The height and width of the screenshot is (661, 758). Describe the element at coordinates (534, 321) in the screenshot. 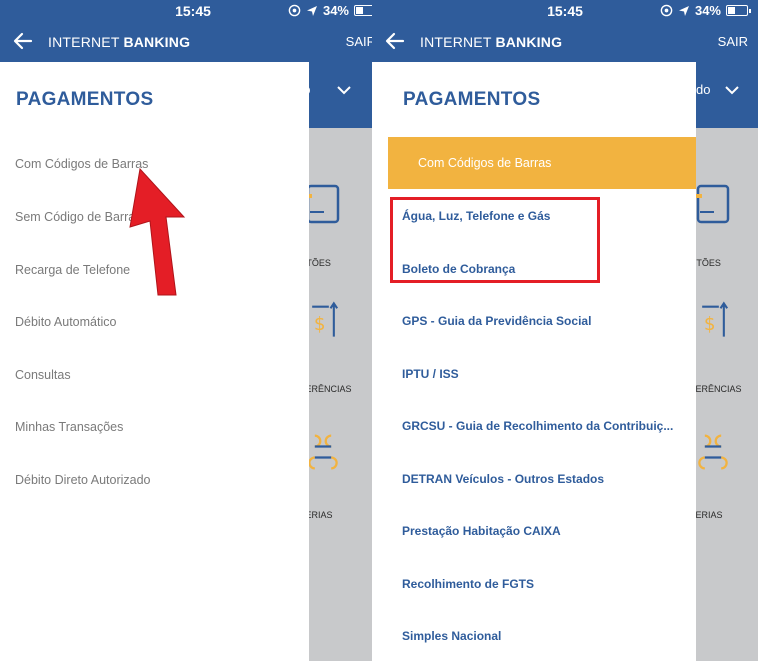

I see `subitem-gps: GPS - Guia da Previdência Social` at that location.